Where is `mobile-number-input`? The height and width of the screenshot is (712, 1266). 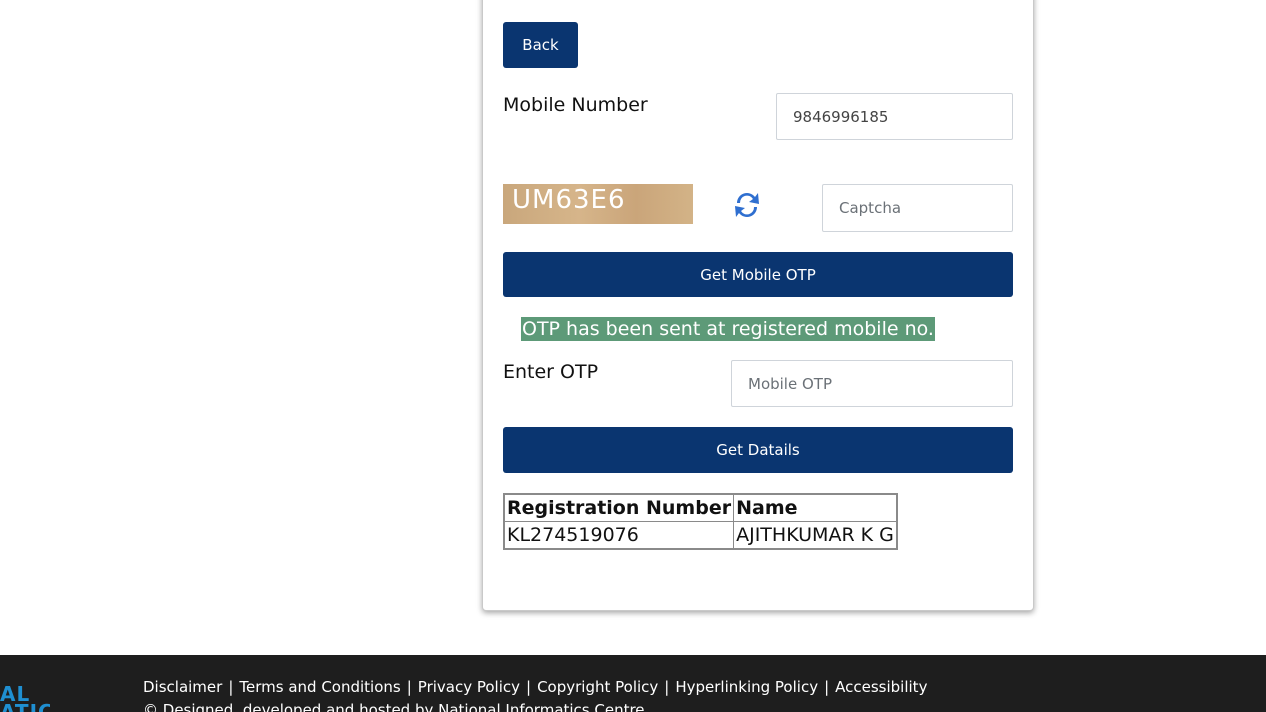
mobile-number-input is located at coordinates (894, 116).